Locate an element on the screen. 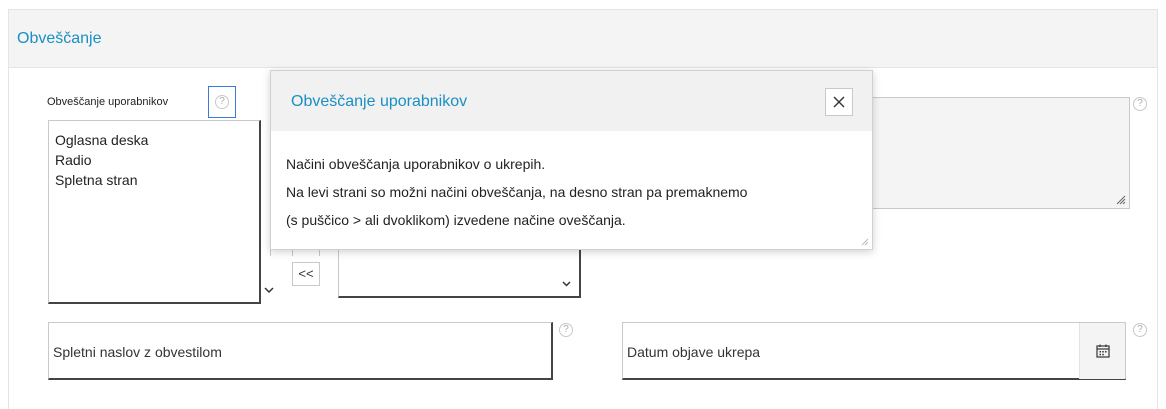  close-icon is located at coordinates (839, 102).